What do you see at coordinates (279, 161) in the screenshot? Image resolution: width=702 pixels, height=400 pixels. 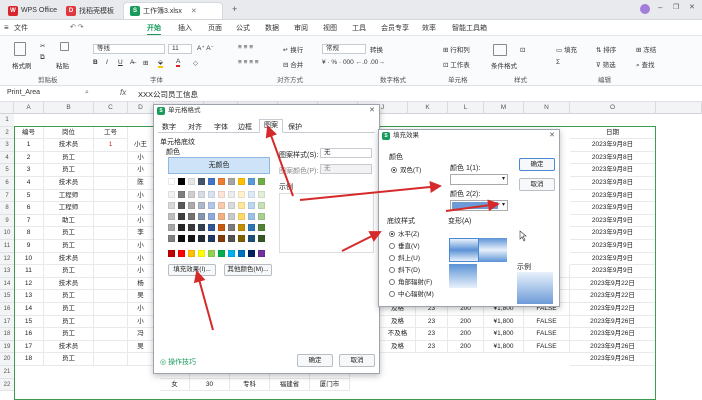 I see `arrow-to-pattern-tab` at bounding box center [279, 161].